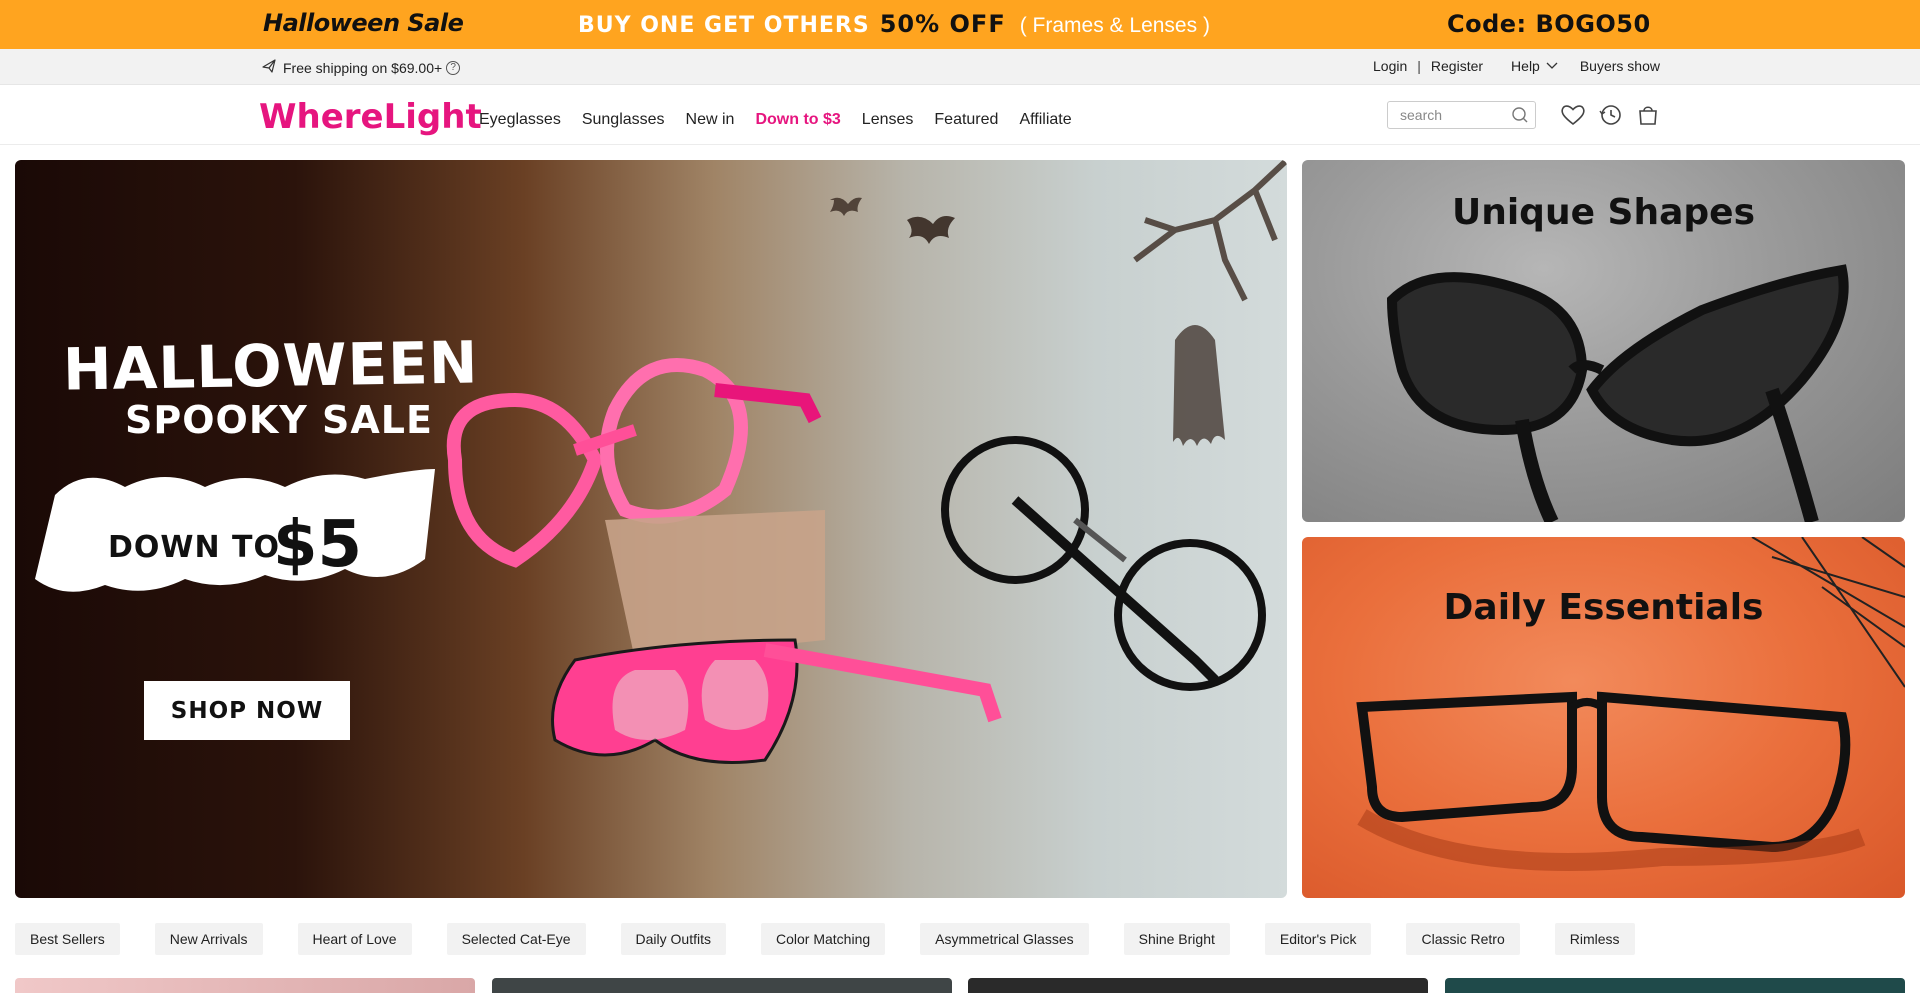 The width and height of the screenshot is (1920, 993). I want to click on chevron-down-icon, so click(1552, 66).